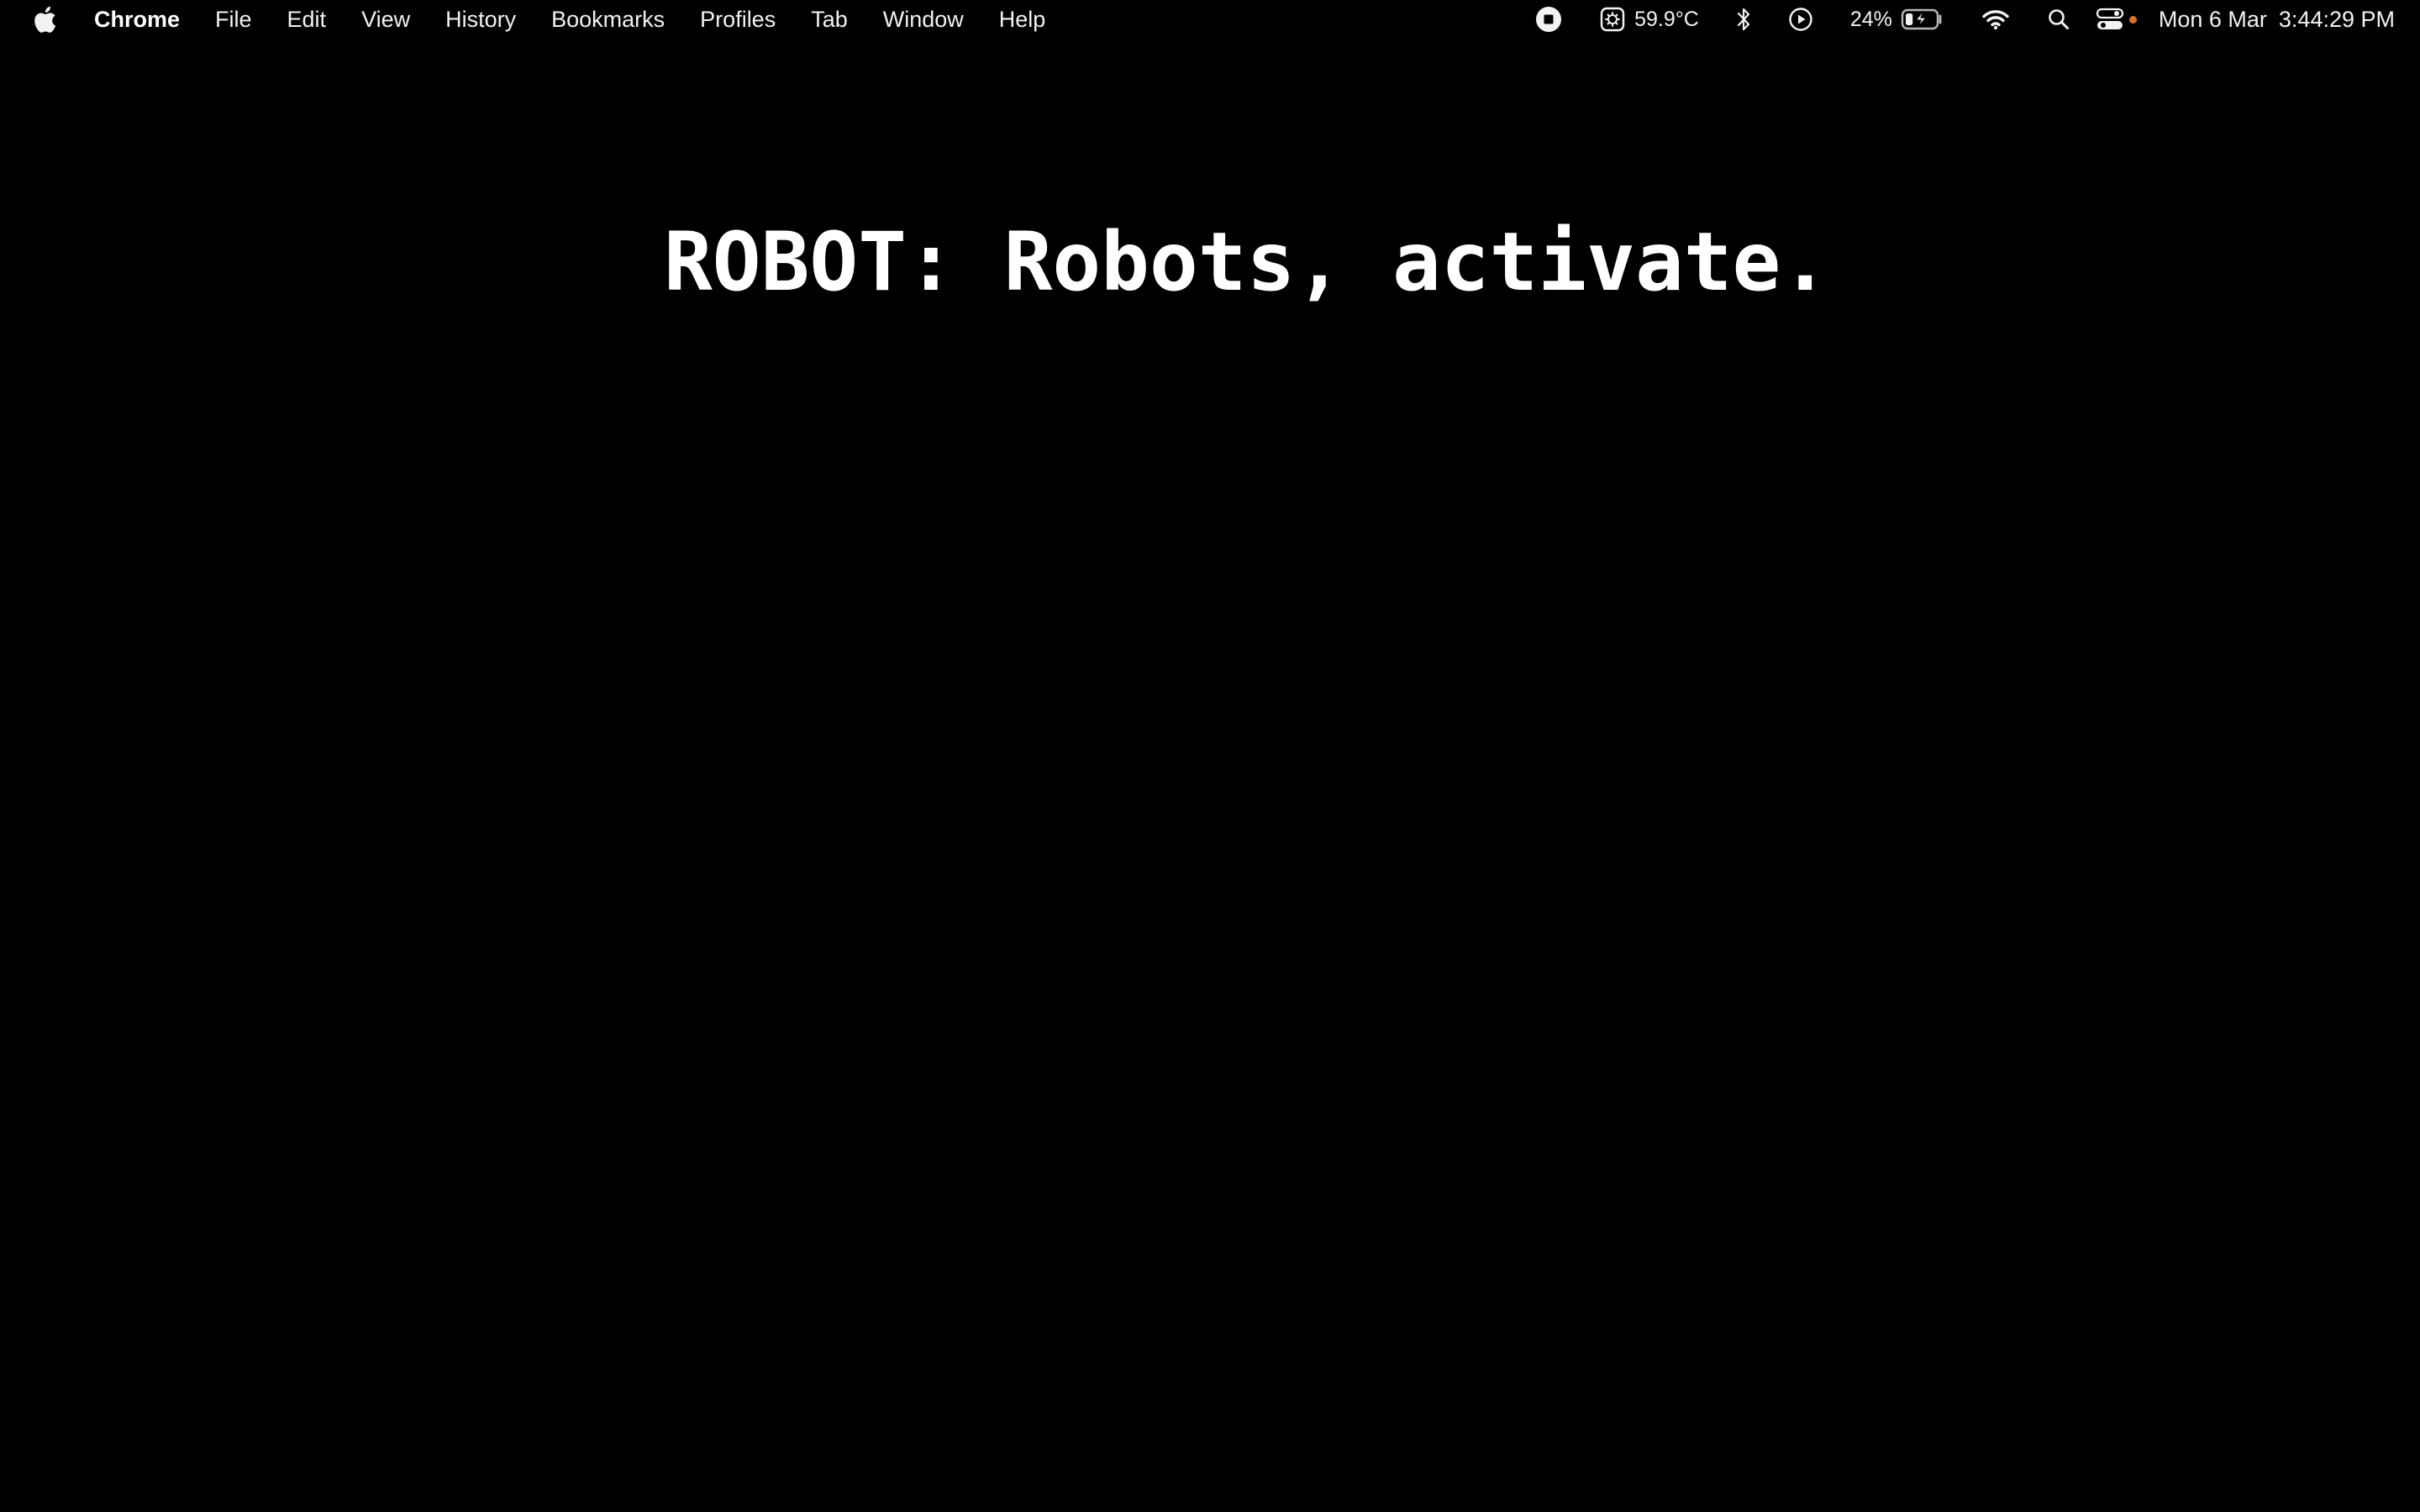 The height and width of the screenshot is (1512, 2420). Describe the element at coordinates (481, 19) in the screenshot. I see `menu-history: History` at that location.